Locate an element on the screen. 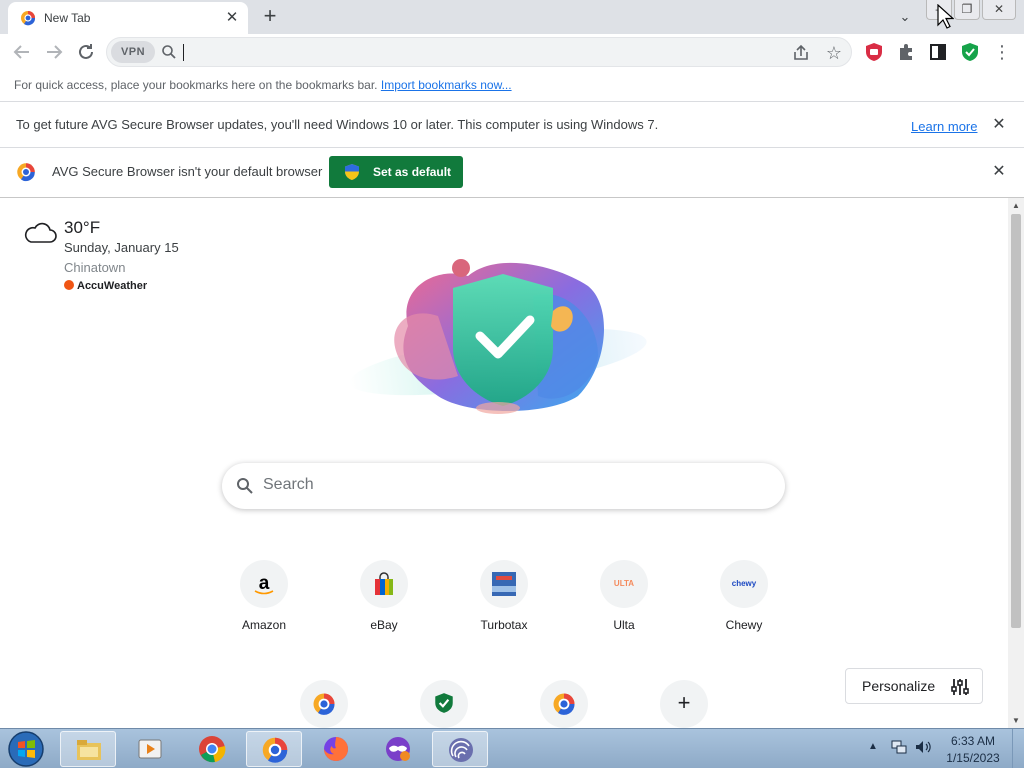 This screenshot has height=768, width=1024. accuweather-logo: AccuWeather is located at coordinates (105, 286).